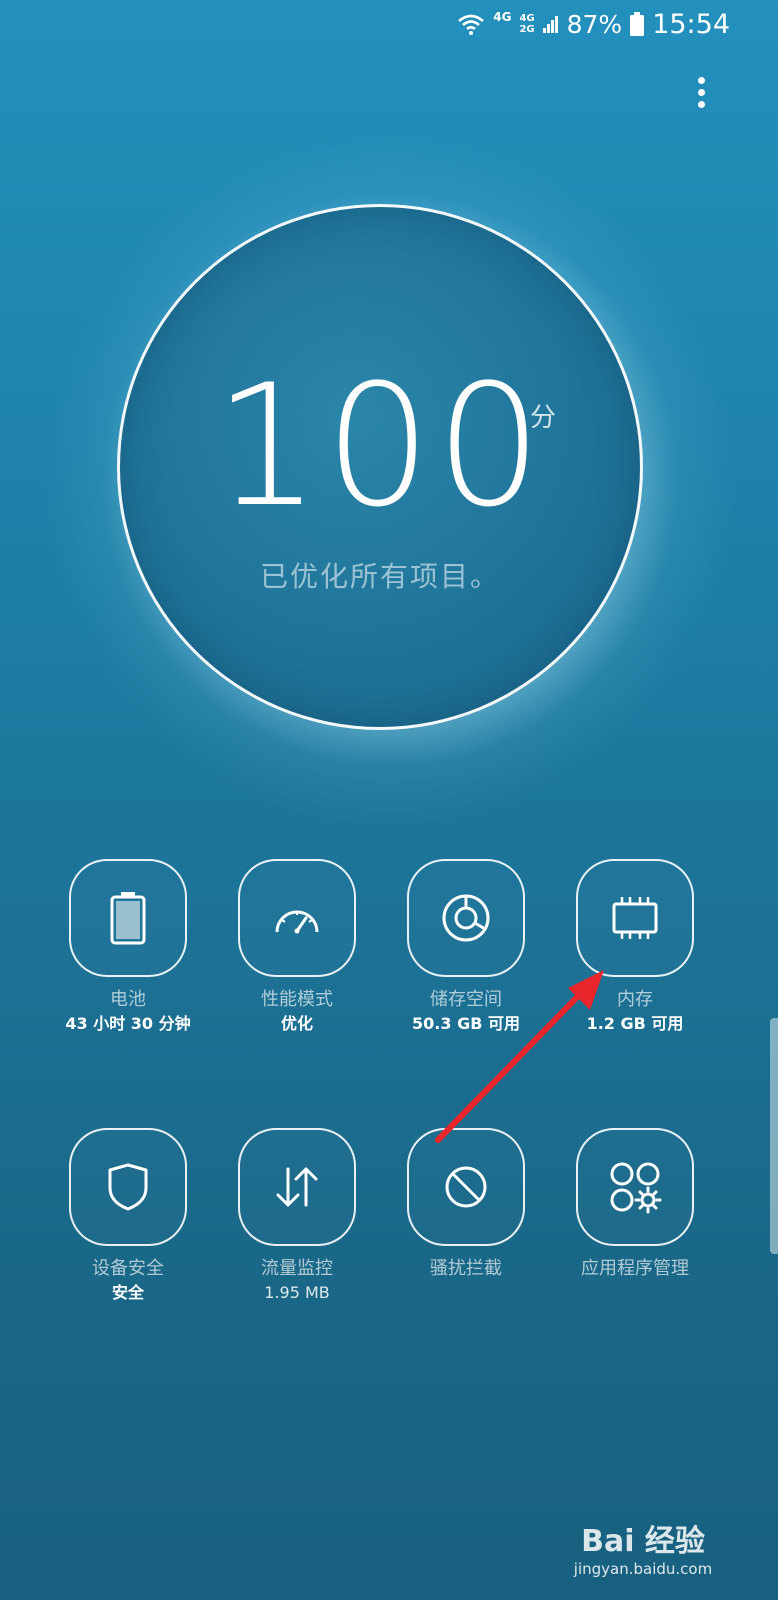 The image size is (778, 1600). Describe the element at coordinates (643, 1541) in the screenshot. I see `watermark-brand: Bai 经验` at that location.